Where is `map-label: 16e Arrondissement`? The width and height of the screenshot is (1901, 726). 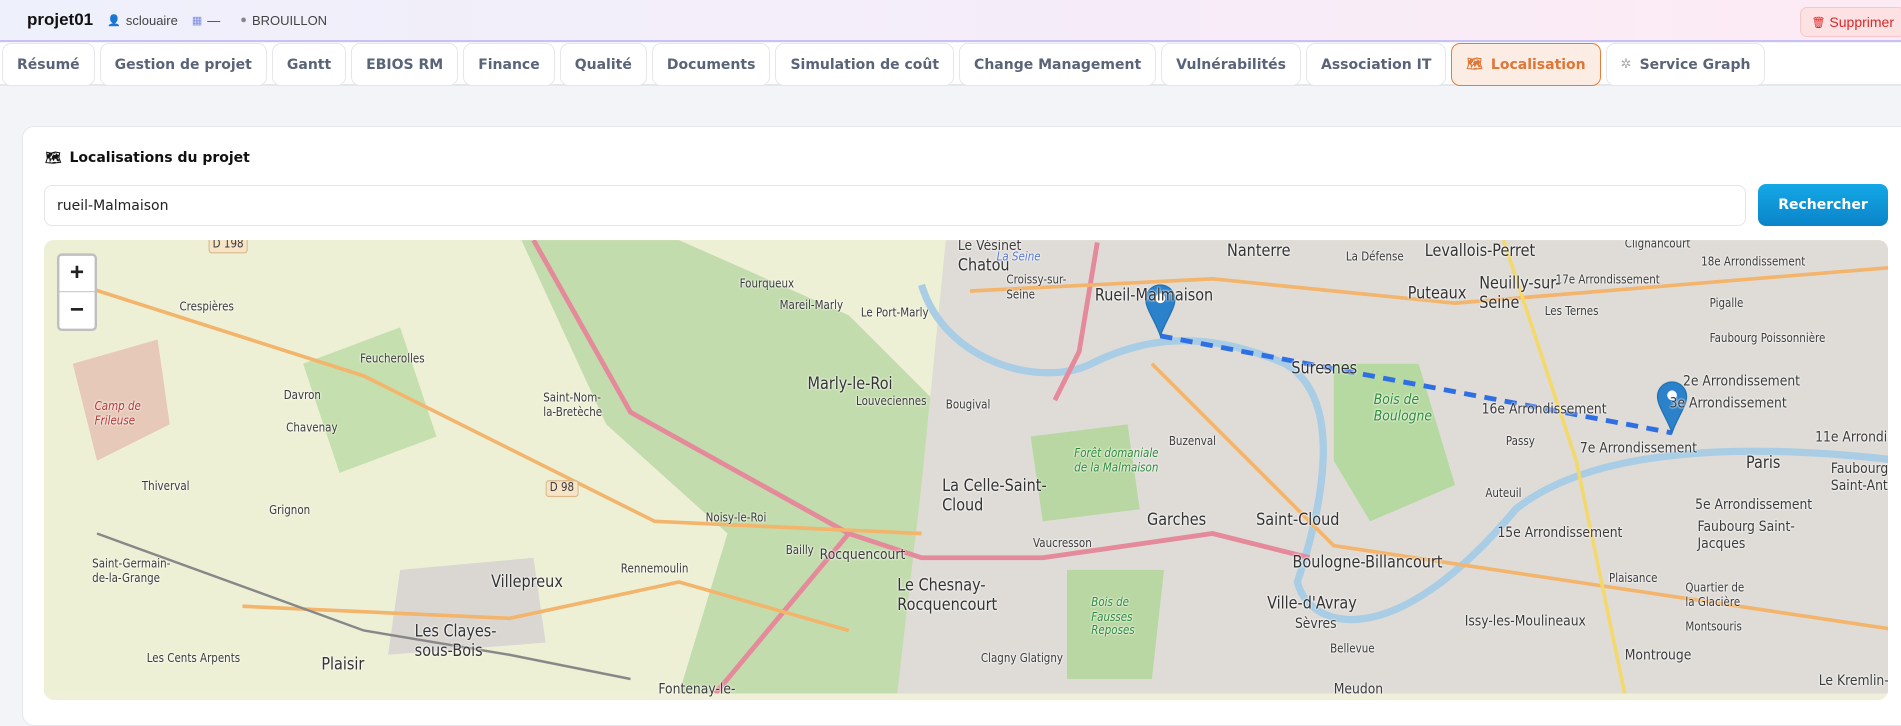 map-label: 16e Arrondissement is located at coordinates (1544, 409).